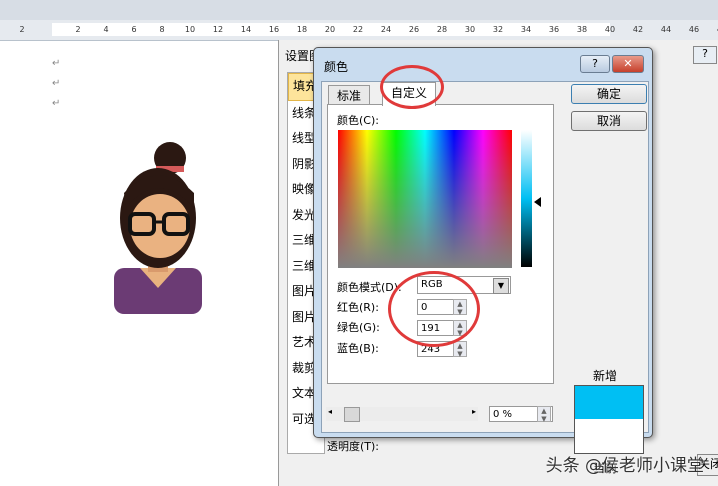 This screenshot has width=718, height=486. What do you see at coordinates (353, 446) in the screenshot?
I see `transparency-label: 透明度(T):` at bounding box center [353, 446].